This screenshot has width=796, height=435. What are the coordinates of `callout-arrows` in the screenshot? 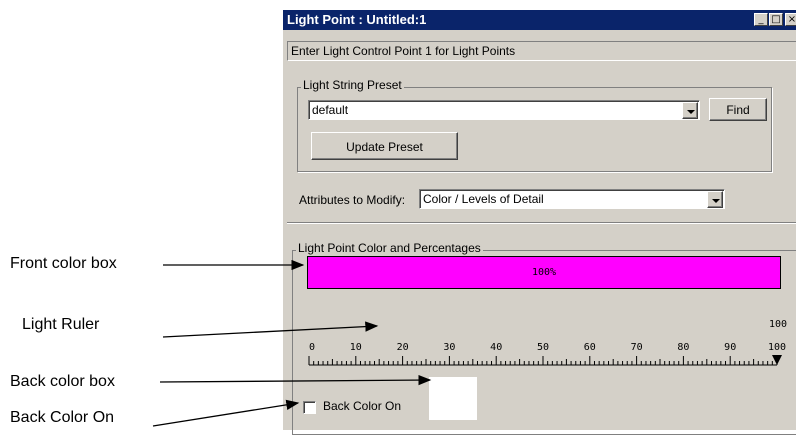 It's located at (292, 343).